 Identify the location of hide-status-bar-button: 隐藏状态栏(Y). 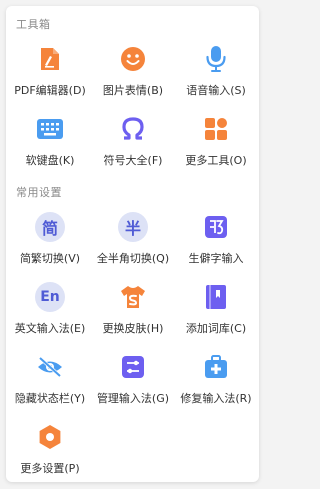
(50, 382).